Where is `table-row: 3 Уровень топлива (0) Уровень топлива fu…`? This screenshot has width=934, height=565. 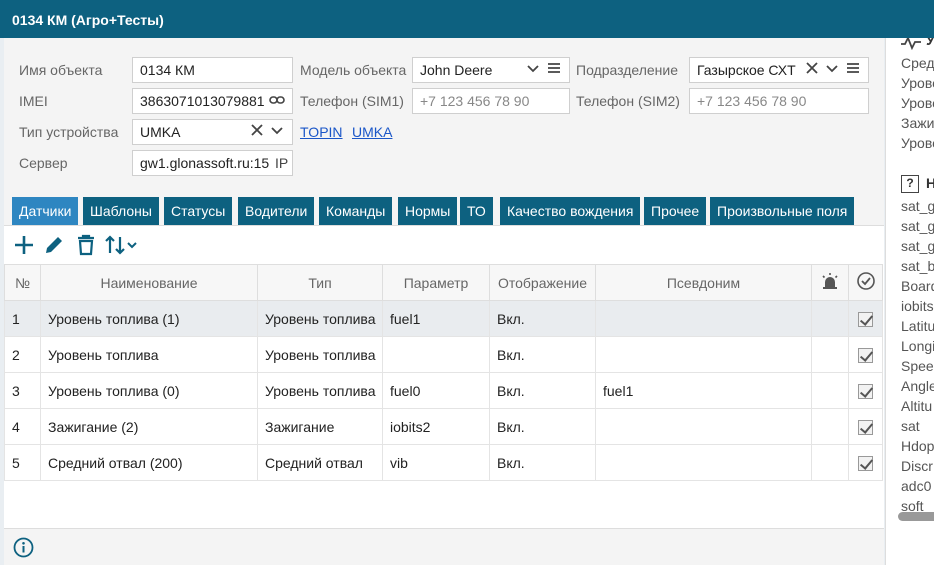 table-row: 3 Уровень топлива (0) Уровень топлива fu… is located at coordinates (443, 390).